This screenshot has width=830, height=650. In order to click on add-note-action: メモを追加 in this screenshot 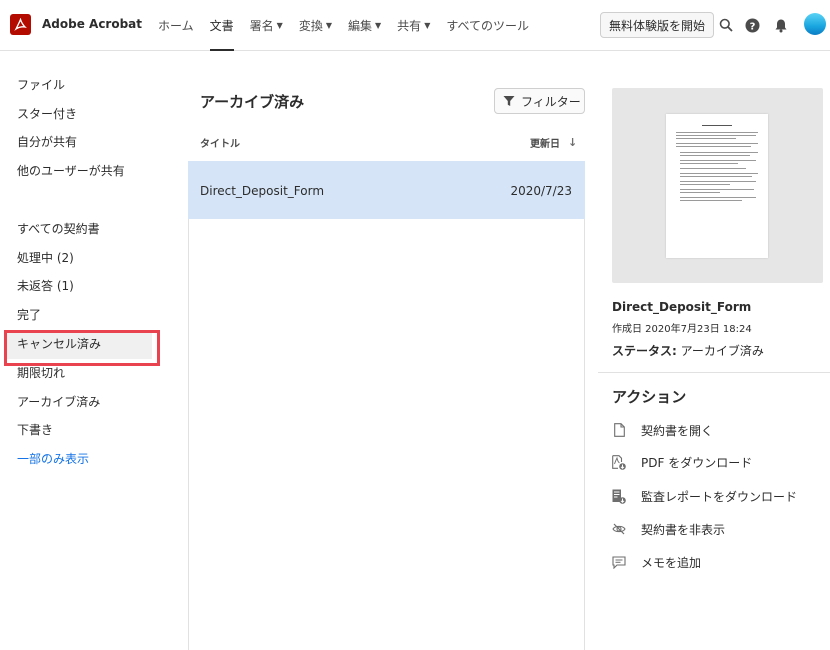, I will do `click(656, 562)`.